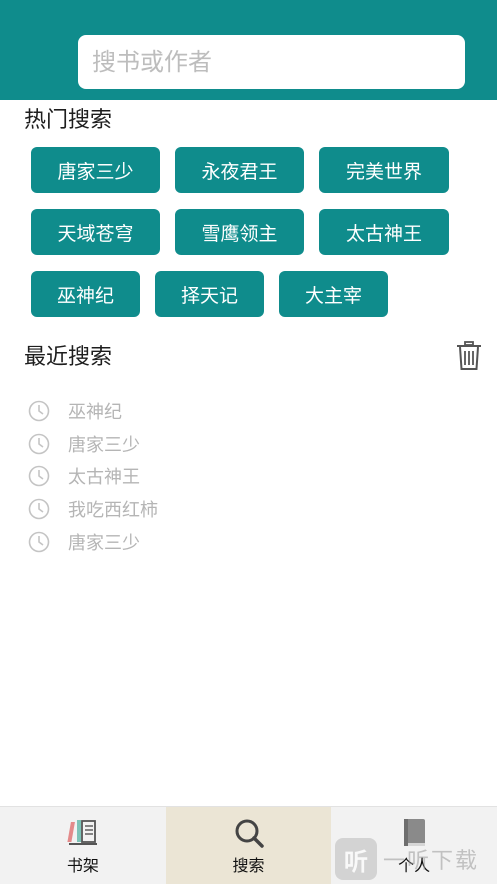 This screenshot has width=497, height=884. What do you see at coordinates (248, 411) in the screenshot?
I see `history-item: 巫神纪` at bounding box center [248, 411].